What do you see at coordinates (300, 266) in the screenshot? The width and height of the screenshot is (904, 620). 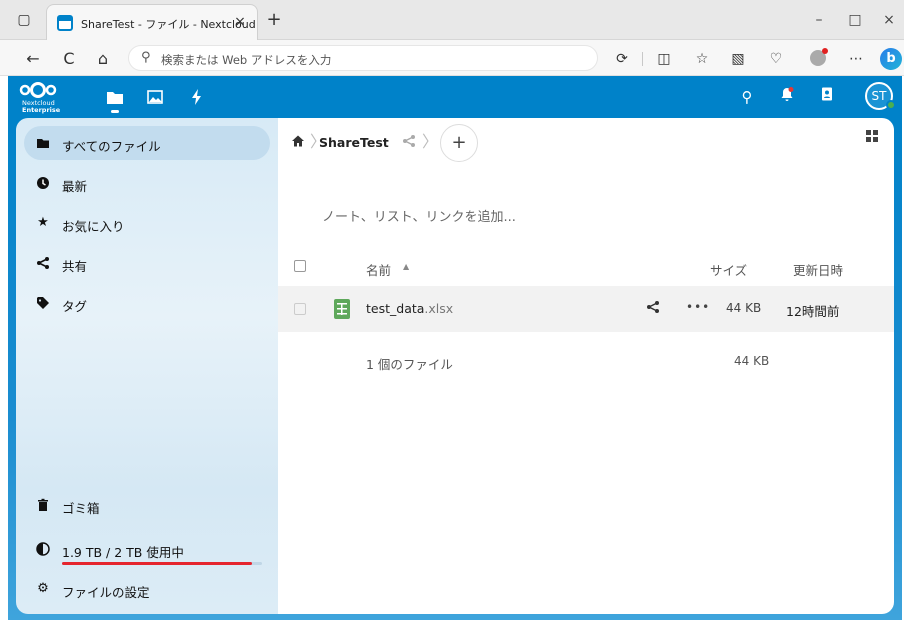 I see `select-all-checkbox` at bounding box center [300, 266].